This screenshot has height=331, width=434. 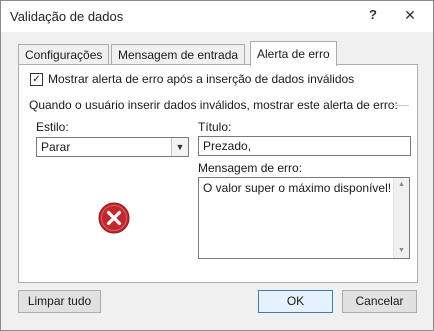 What do you see at coordinates (112, 147) in the screenshot?
I see `style-select: Parar ▼` at bounding box center [112, 147].